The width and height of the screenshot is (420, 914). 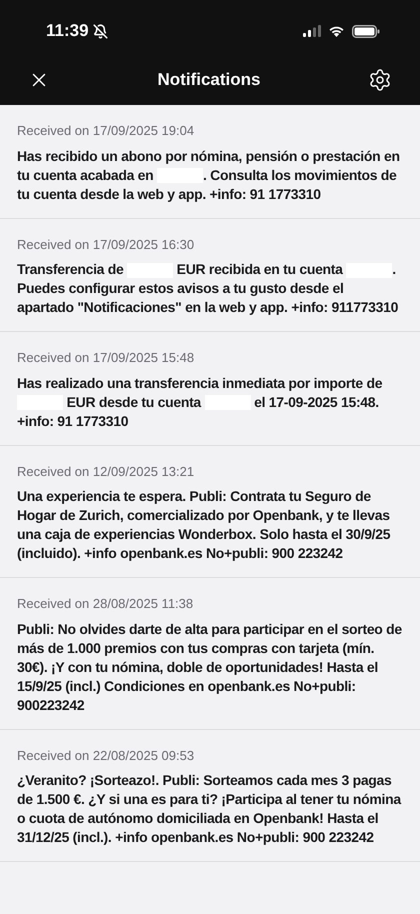 What do you see at coordinates (210, 667) in the screenshot?
I see `notification-message: Publi: No olvides darte de alta para participar en el sorteo de más de 1.000 premios con tus compras con tarjeta (mín. 30€). ¡Y con tu nómina, doble de oportunidades! Hasta el 15/9/25 (incl.) Condiciones en openbank.es No+publi: 900223242` at bounding box center [210, 667].